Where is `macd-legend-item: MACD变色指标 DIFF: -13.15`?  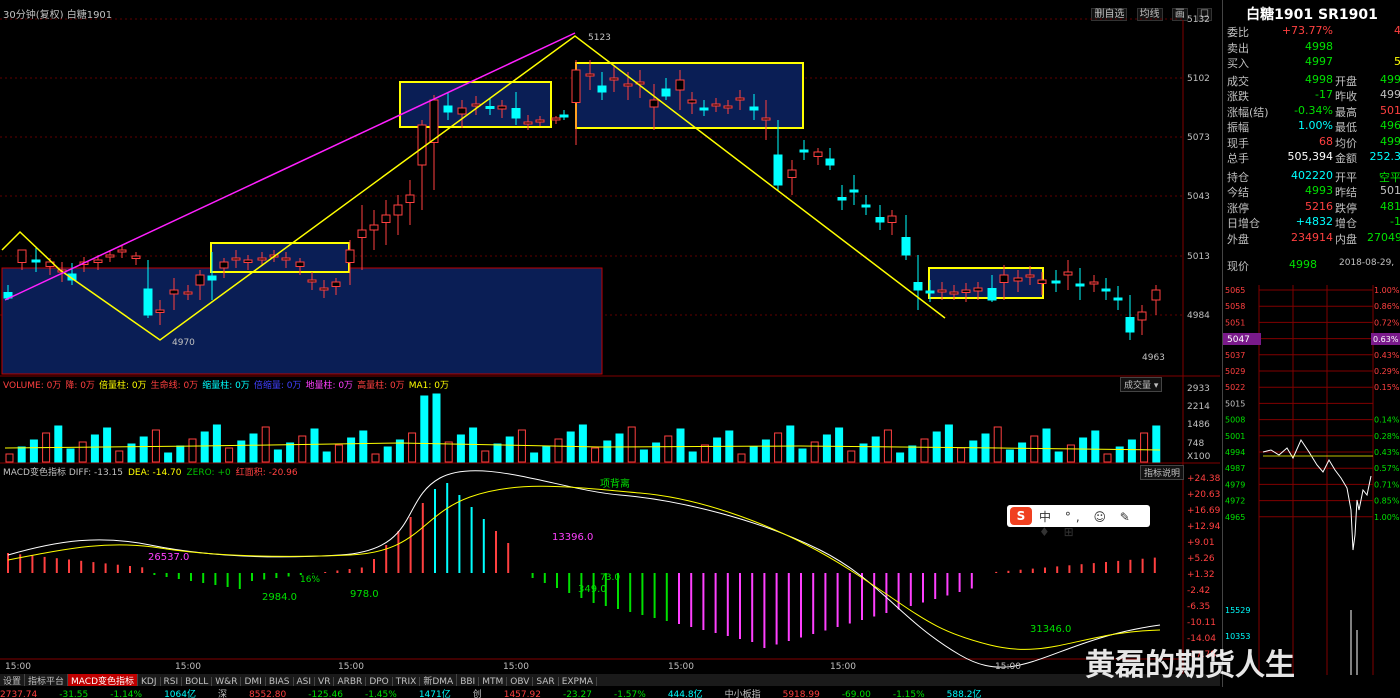 macd-legend-item: MACD变色指标 DIFF: -13.15 is located at coordinates (63, 473).